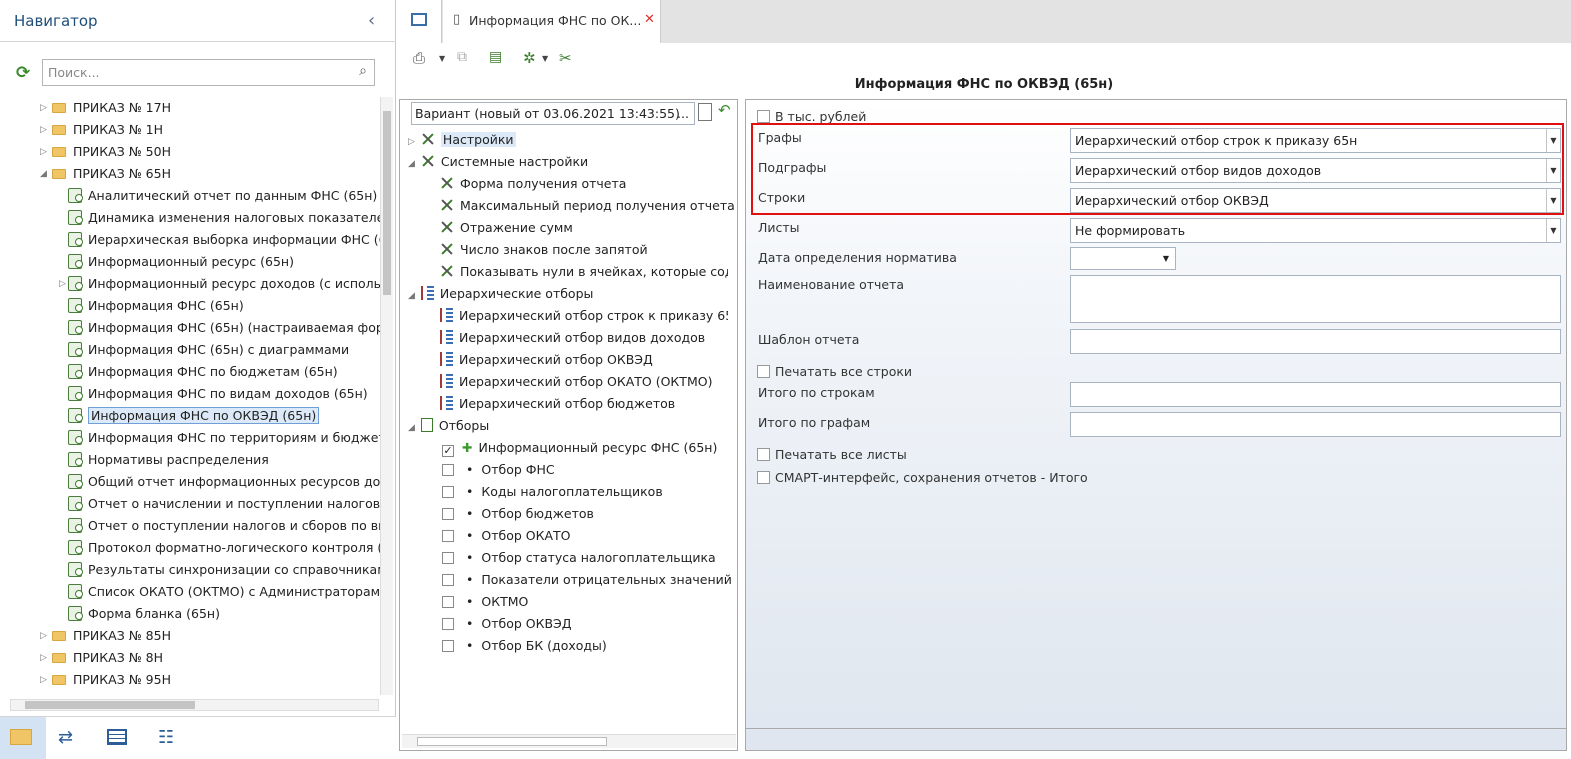  Describe the element at coordinates (23, 738) in the screenshot. I see `folders-view-button` at that location.